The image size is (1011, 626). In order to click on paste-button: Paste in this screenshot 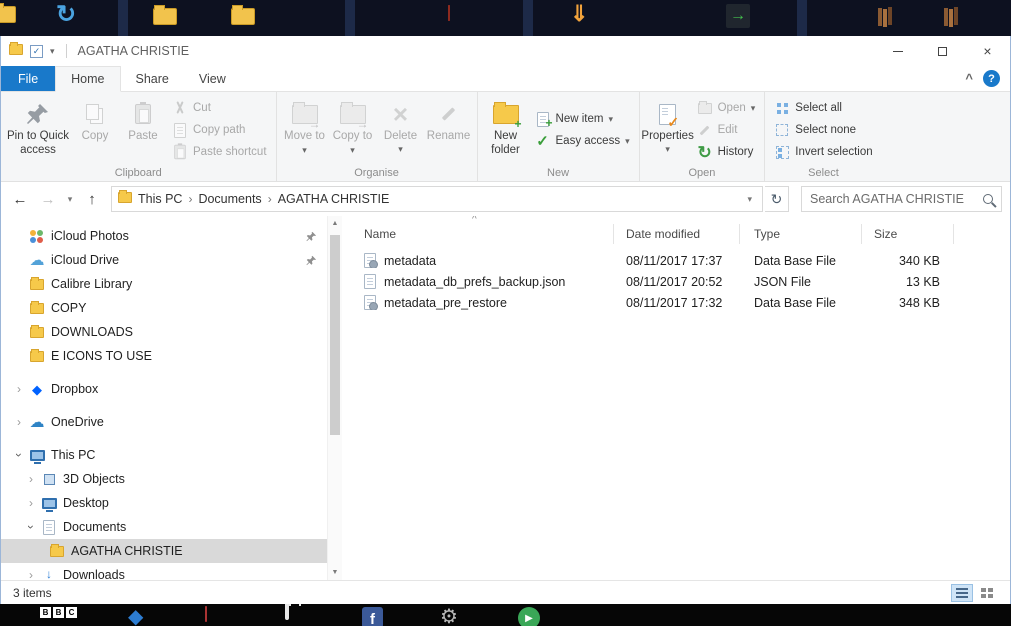, I will do `click(143, 129)`.